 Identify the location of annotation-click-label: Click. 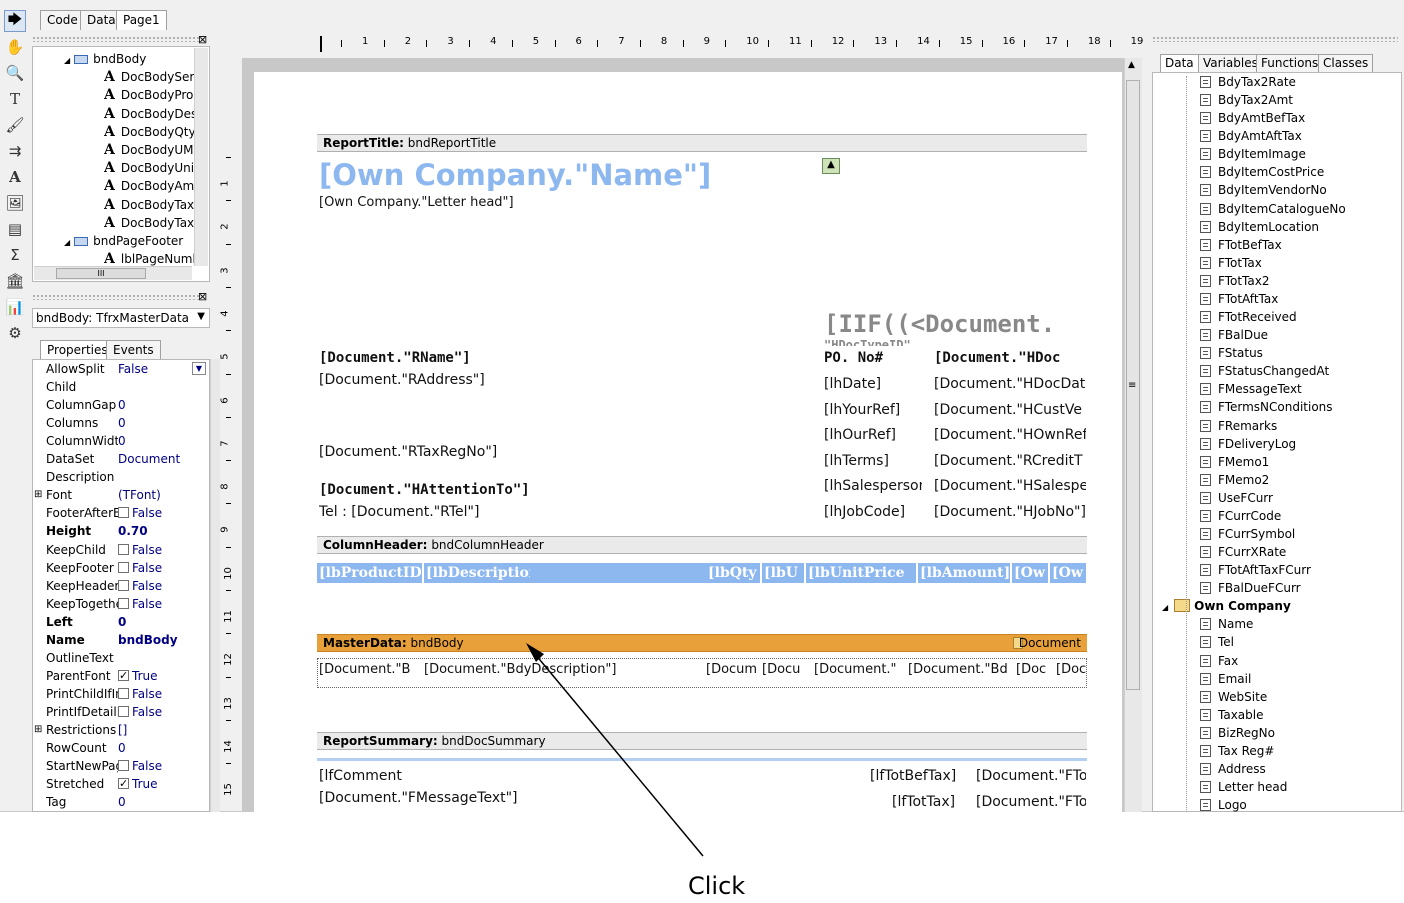
(717, 886).